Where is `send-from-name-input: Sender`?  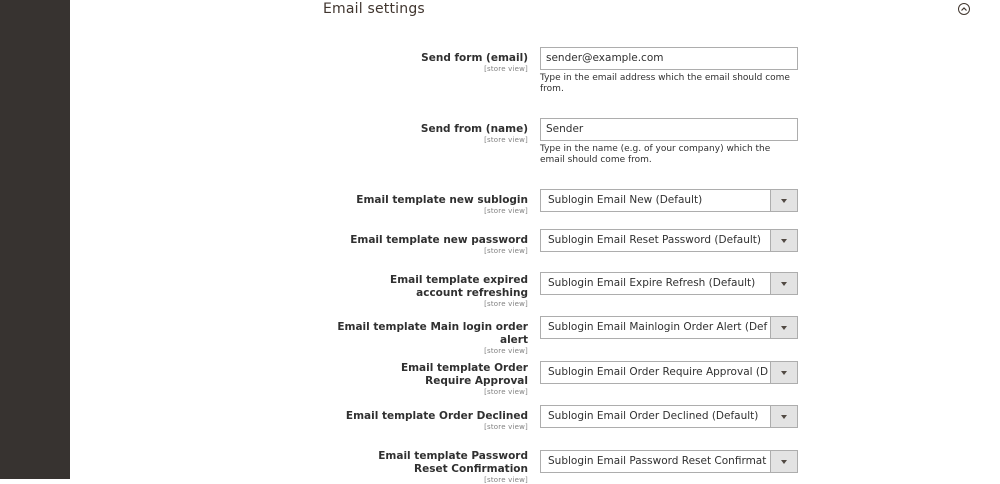
send-from-name-input: Sender is located at coordinates (669, 129).